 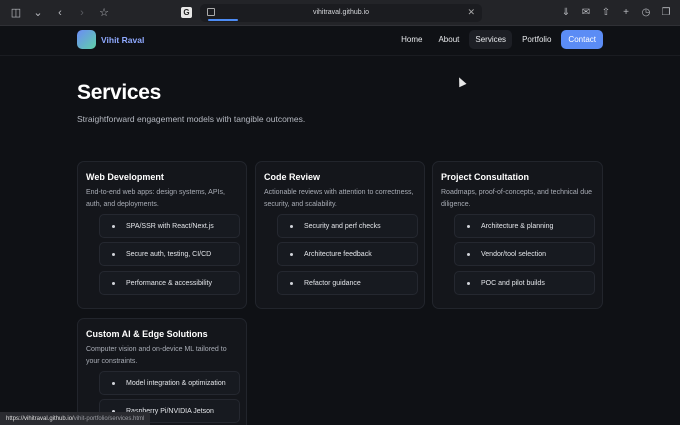 I want to click on bookmark-icon: ☆, so click(x=104, y=13).